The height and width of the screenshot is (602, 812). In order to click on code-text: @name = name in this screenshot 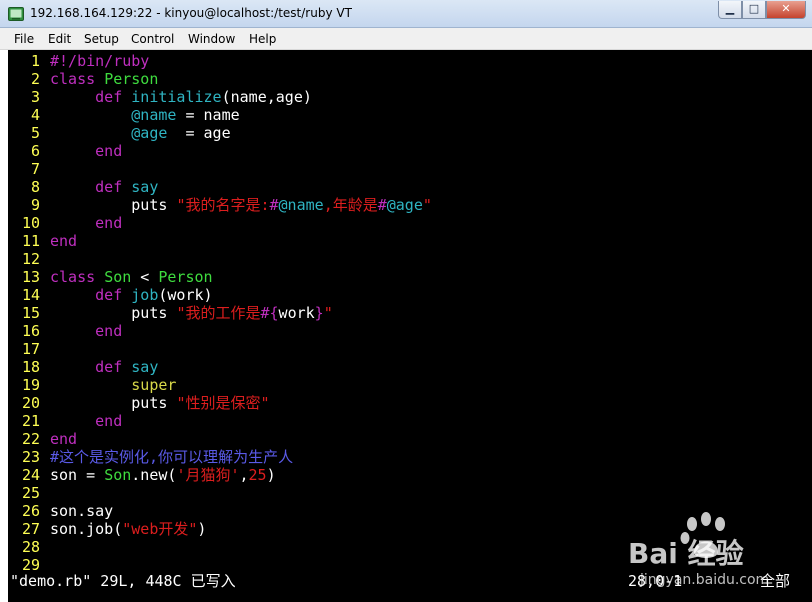, I will do `click(145, 115)`.